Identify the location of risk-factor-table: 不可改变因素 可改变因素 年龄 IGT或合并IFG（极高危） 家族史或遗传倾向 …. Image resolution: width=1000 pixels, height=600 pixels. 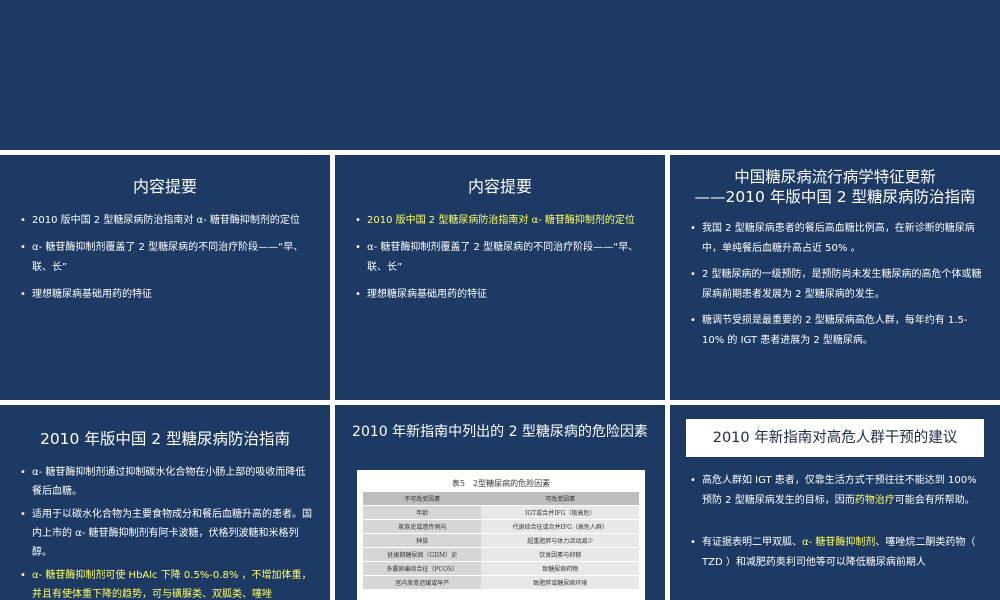
(501, 540).